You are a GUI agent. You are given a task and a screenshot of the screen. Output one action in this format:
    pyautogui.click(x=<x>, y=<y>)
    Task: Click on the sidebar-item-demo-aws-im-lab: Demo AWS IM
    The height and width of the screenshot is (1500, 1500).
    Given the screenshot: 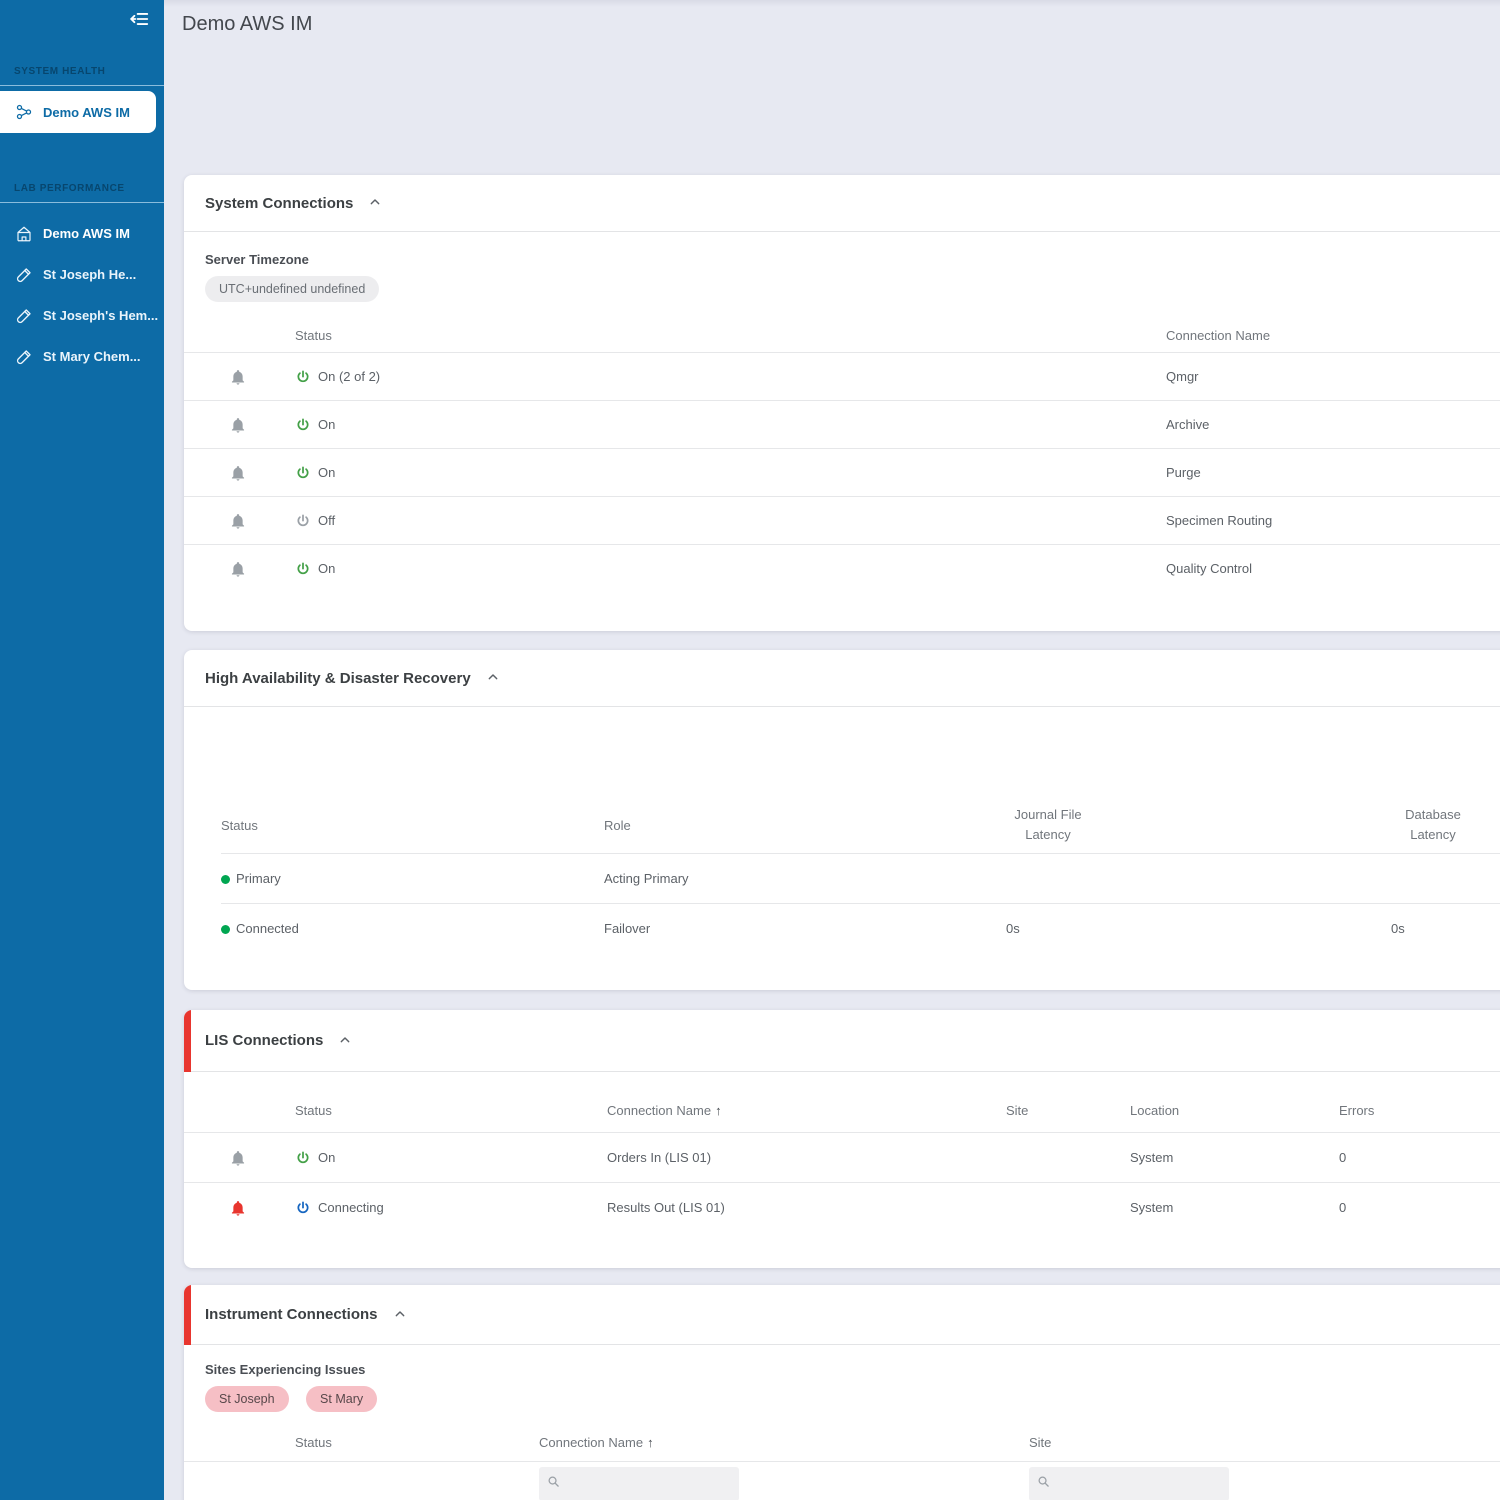 What is the action you would take?
    pyautogui.click(x=82, y=233)
    